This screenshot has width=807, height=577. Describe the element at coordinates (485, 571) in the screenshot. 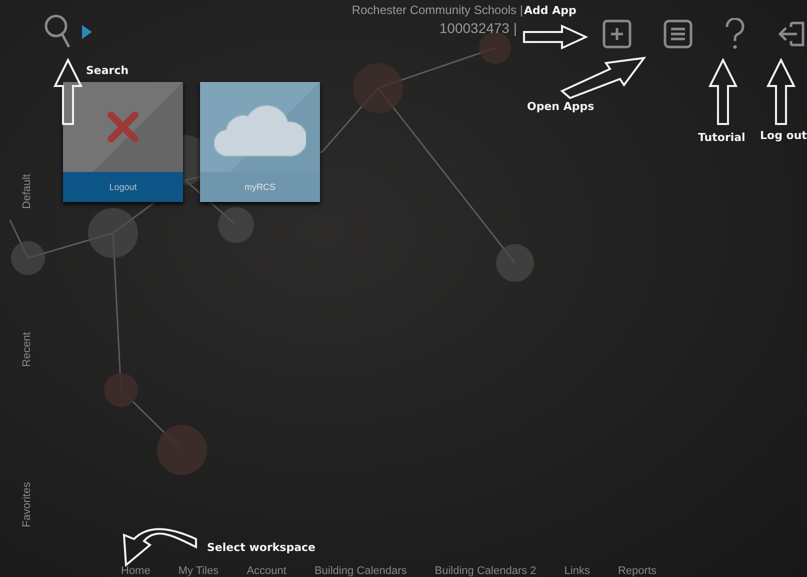

I see `workspace-link: Building Calendars 2` at that location.